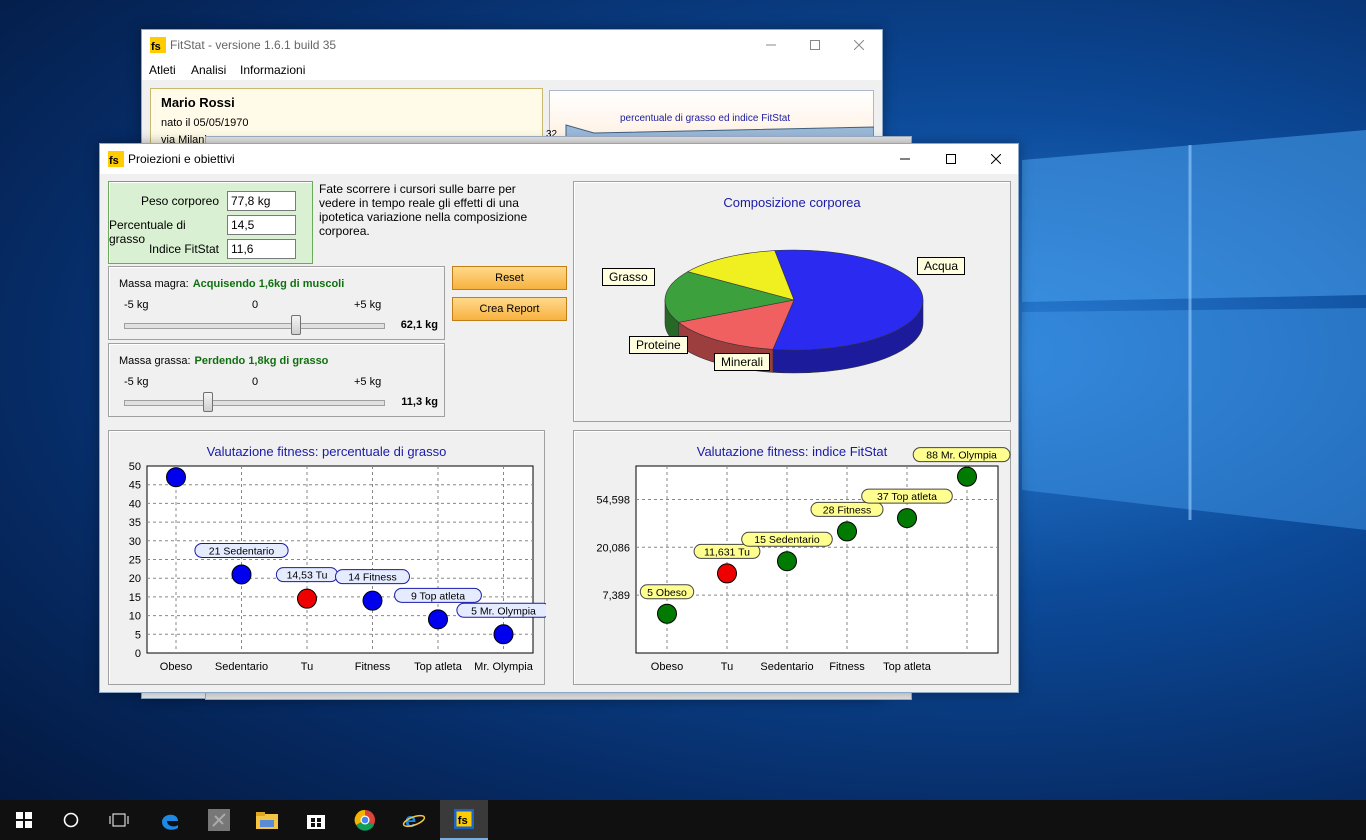  Describe the element at coordinates (242, 551) in the screenshot. I see `data-label: 21 Sedentario` at that location.